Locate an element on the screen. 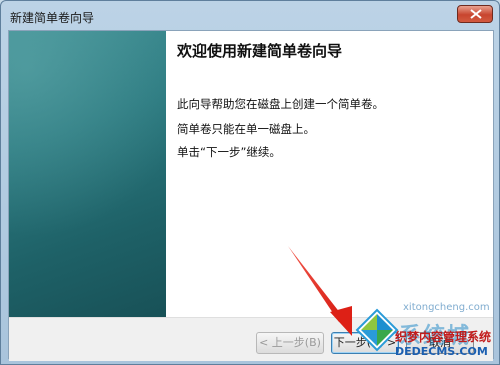 This screenshot has width=500, height=365. title-bar: 新建简单卷向导 is located at coordinates (250, 15).